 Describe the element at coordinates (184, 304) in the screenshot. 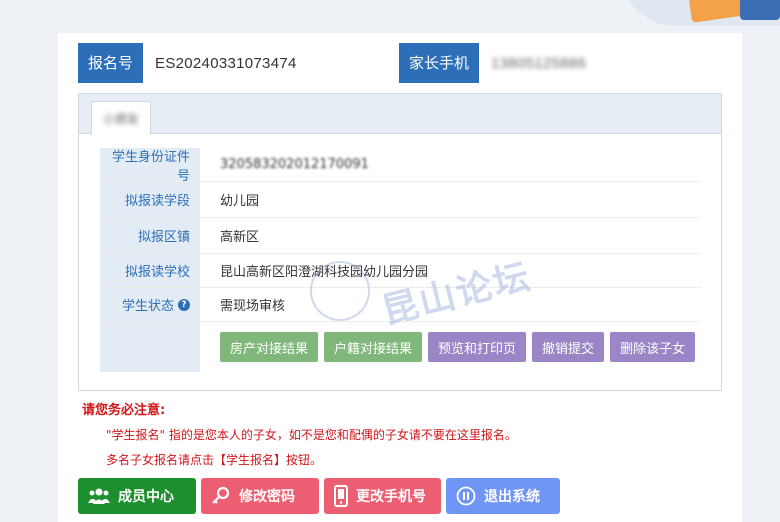

I see `help-icon: ?` at that location.